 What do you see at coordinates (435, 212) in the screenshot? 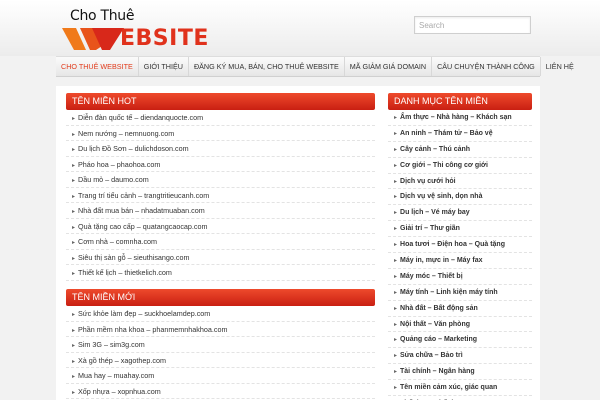
I see `list-item-link: Du lịch – Vé máy bay` at bounding box center [435, 212].